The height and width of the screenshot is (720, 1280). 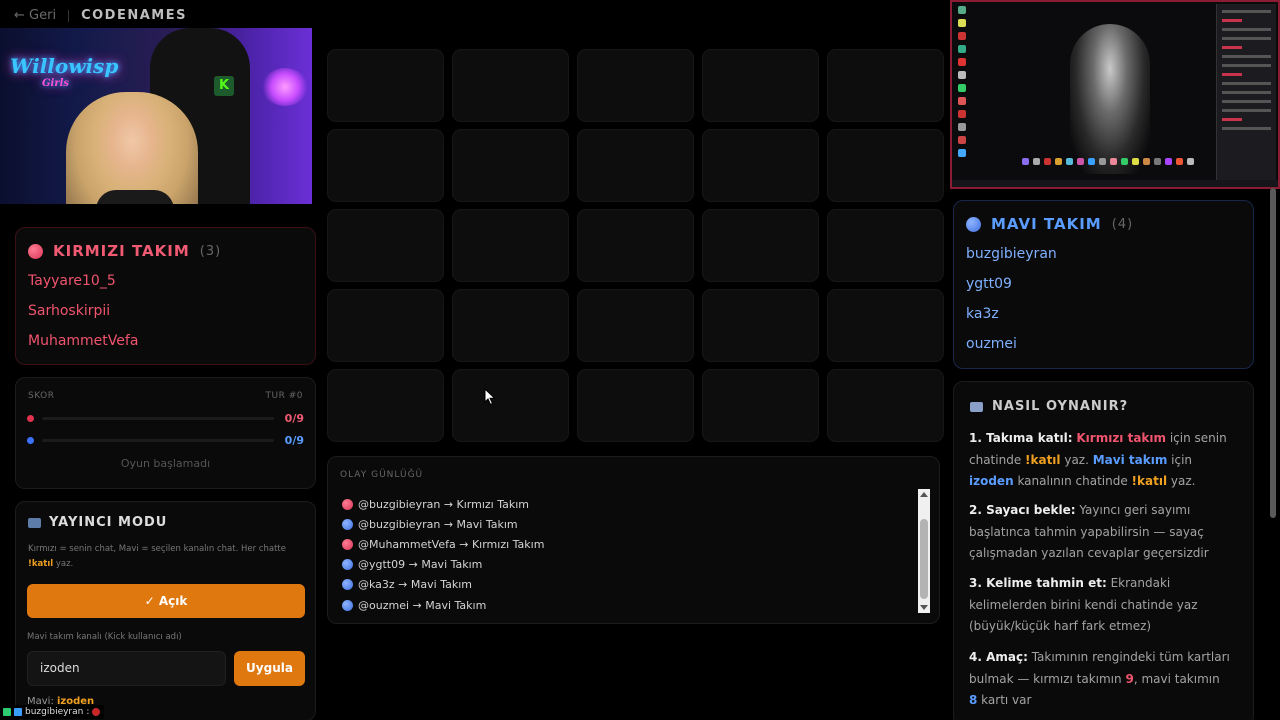 I want to click on channel-field-label: Mavi takım kanalı (Kick kullanıcı adı), so click(x=104, y=637).